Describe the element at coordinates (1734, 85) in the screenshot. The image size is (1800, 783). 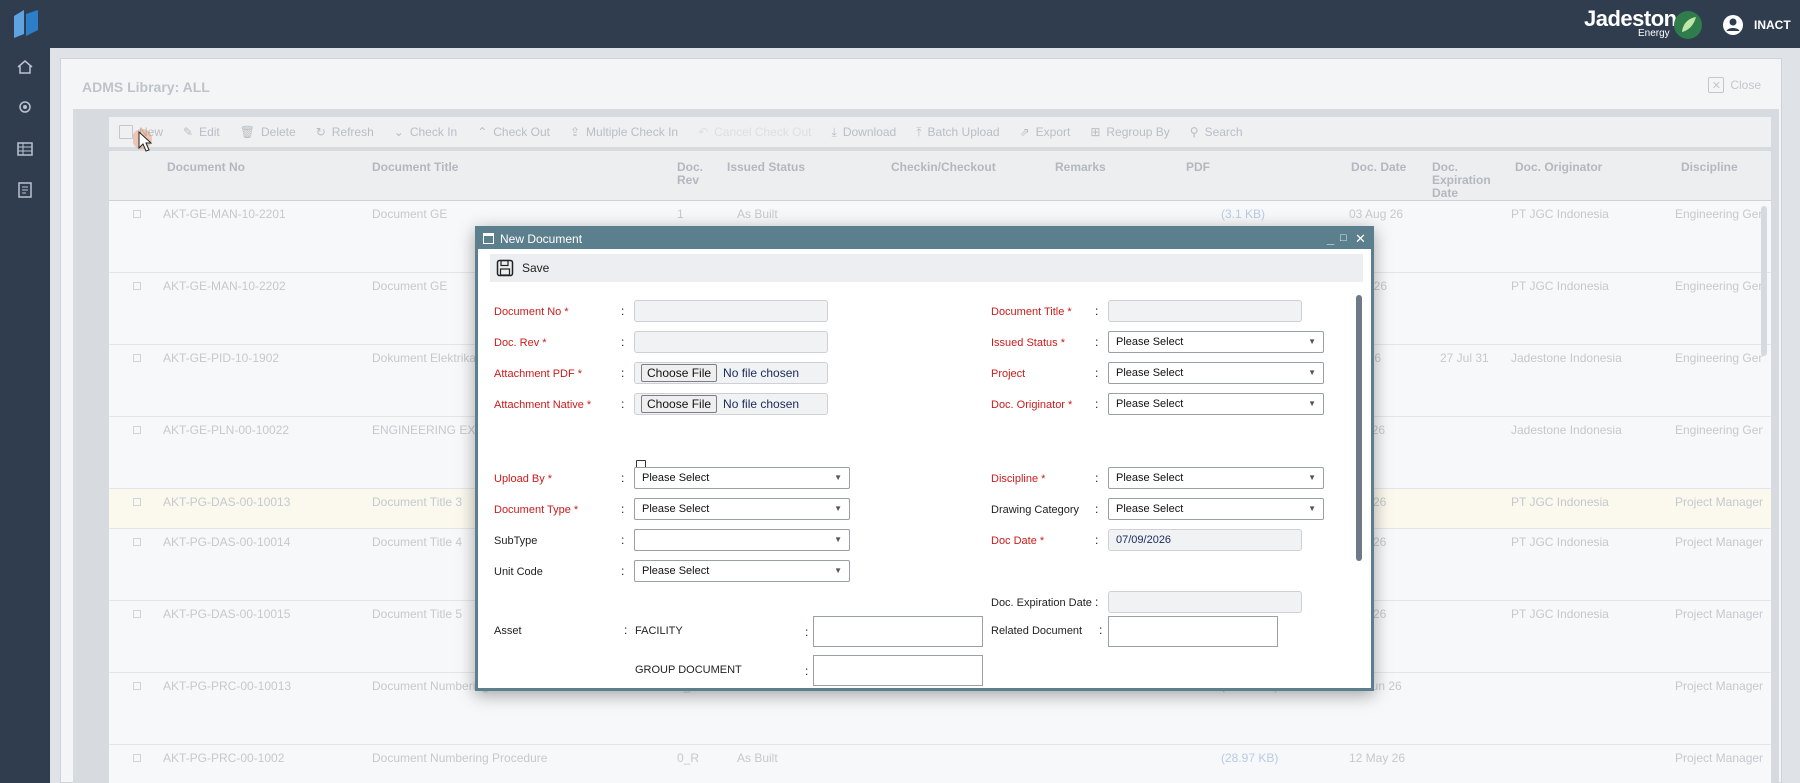
I see `close-button: ✕ Close` at that location.